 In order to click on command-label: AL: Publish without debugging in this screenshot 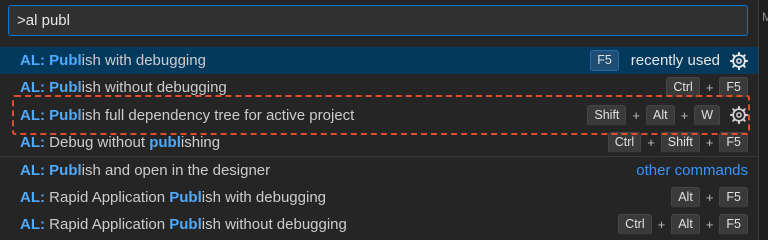, I will do `click(343, 87)`.